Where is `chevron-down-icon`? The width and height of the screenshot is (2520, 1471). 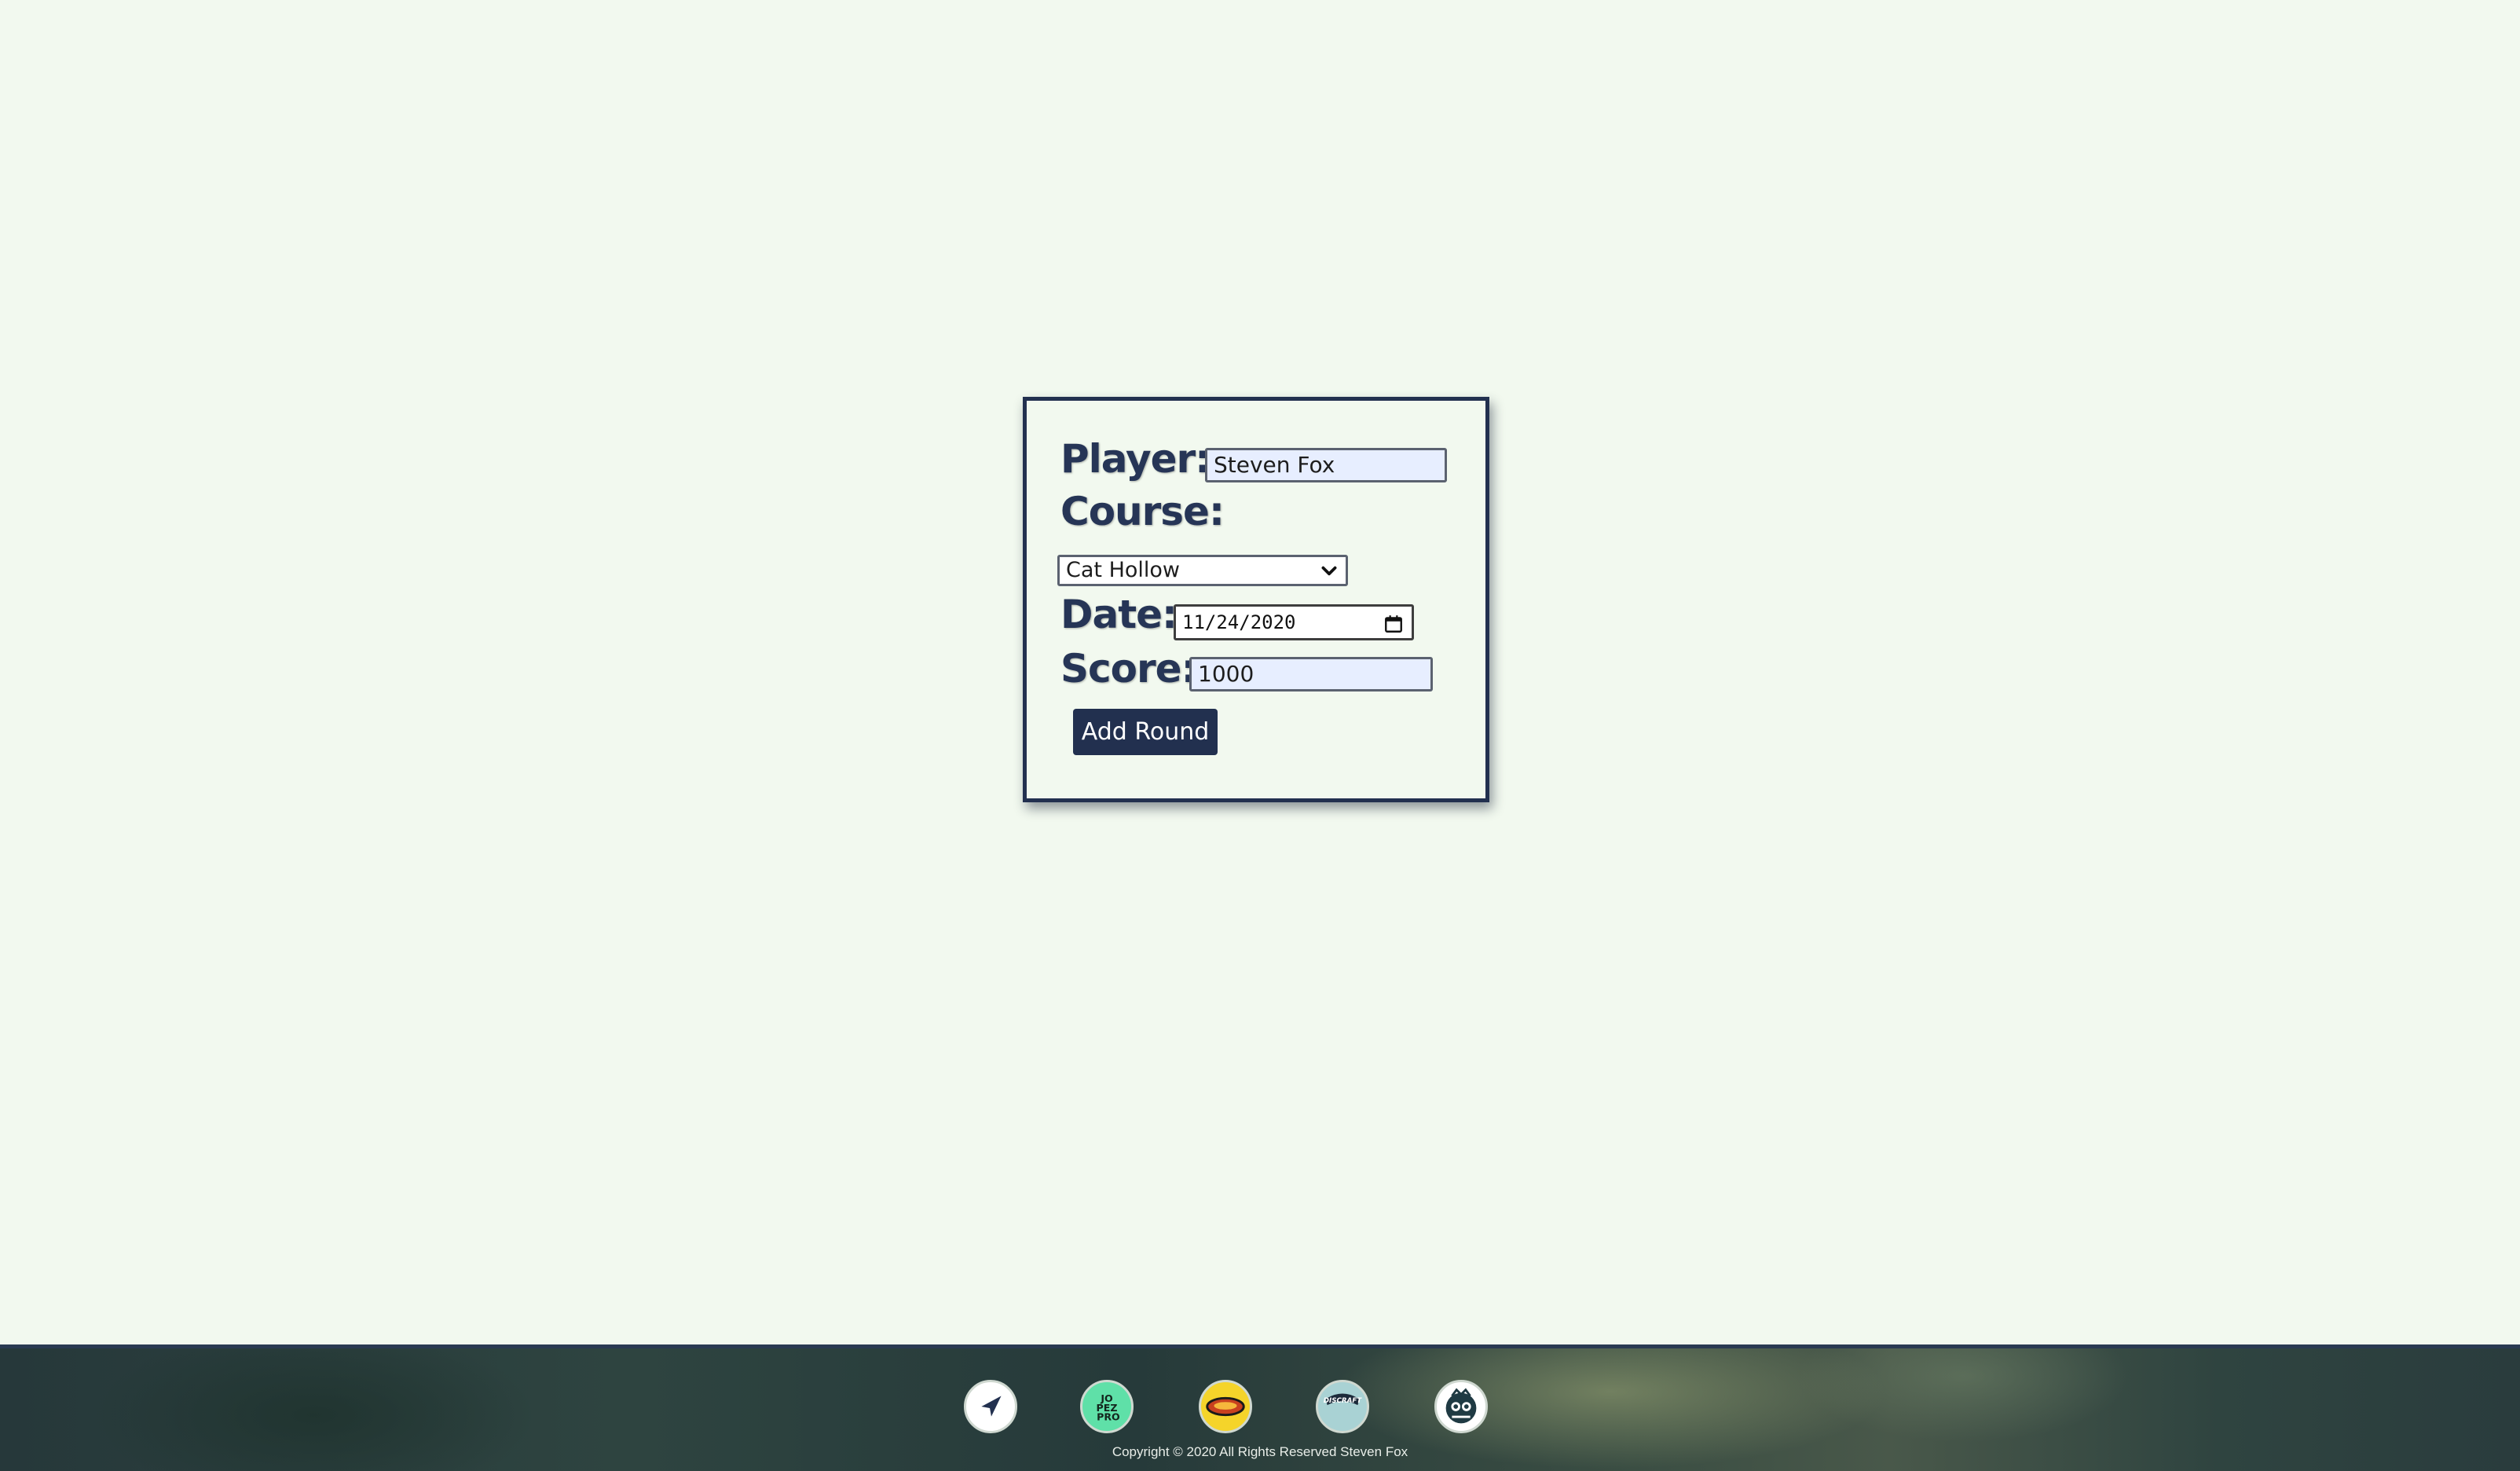 chevron-down-icon is located at coordinates (1329, 571).